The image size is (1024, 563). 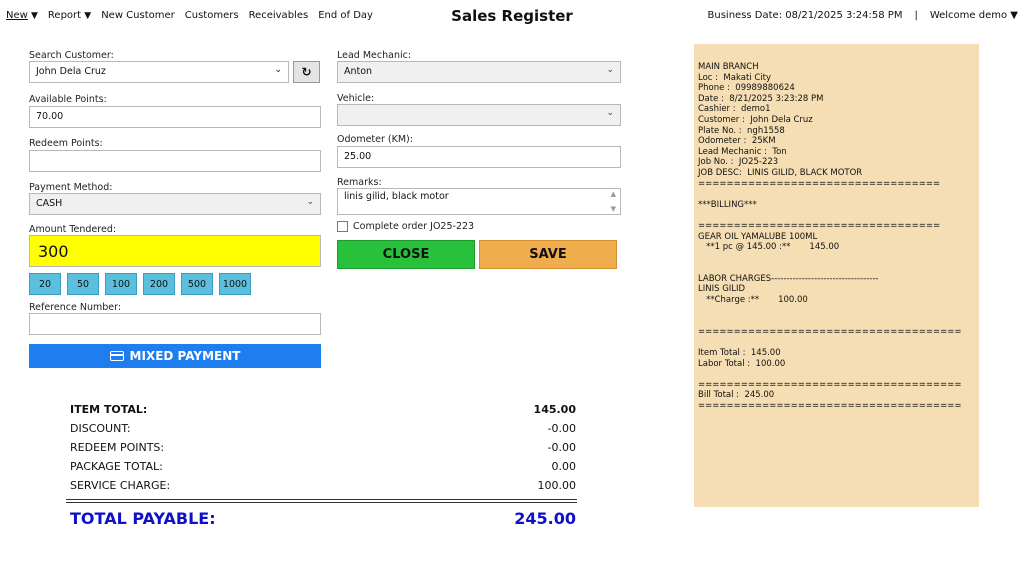 What do you see at coordinates (968, 15) in the screenshot?
I see `welcome-label: Welcome demo` at bounding box center [968, 15].